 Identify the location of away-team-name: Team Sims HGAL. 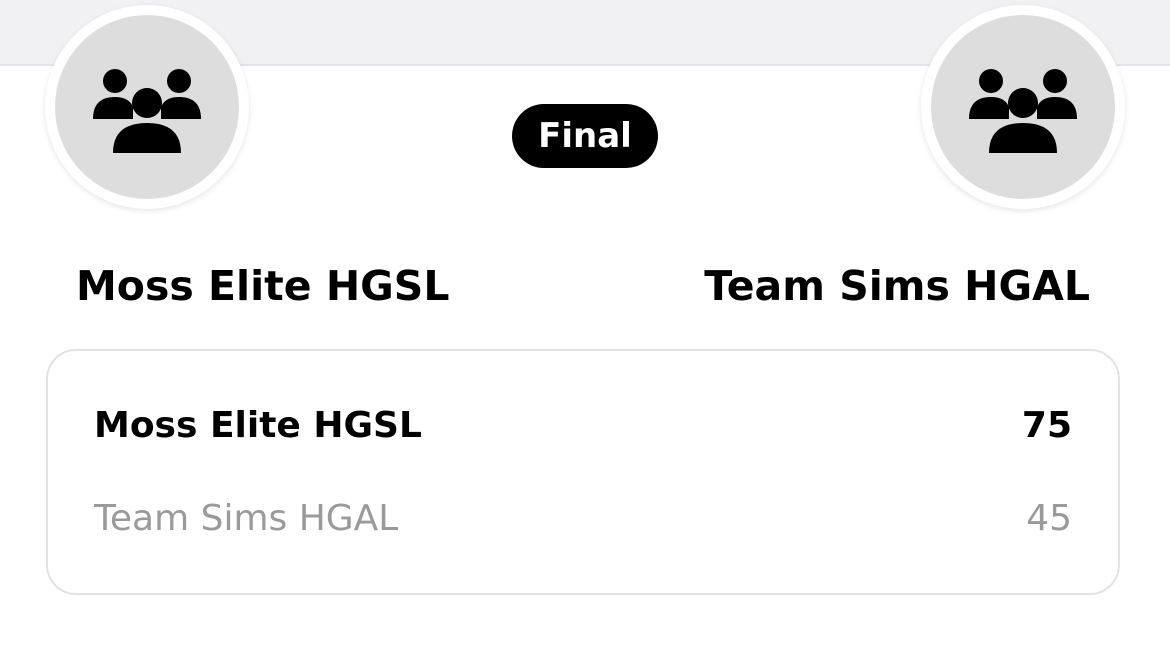
(897, 286).